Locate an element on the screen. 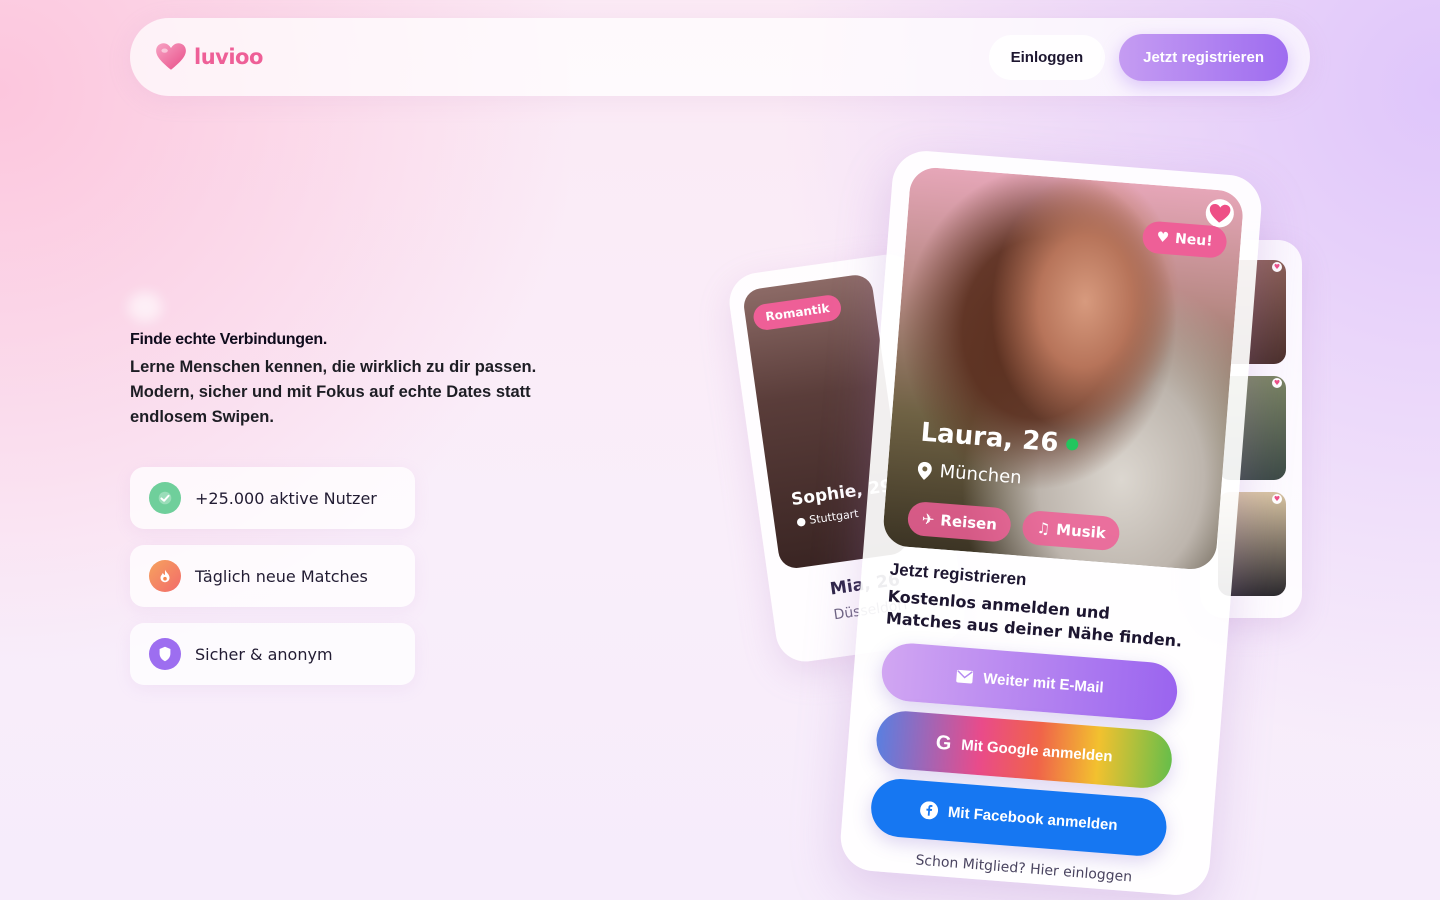 Image resolution: width=1440 pixels, height=900 pixels. airplane-icon: ✈ is located at coordinates (928, 519).